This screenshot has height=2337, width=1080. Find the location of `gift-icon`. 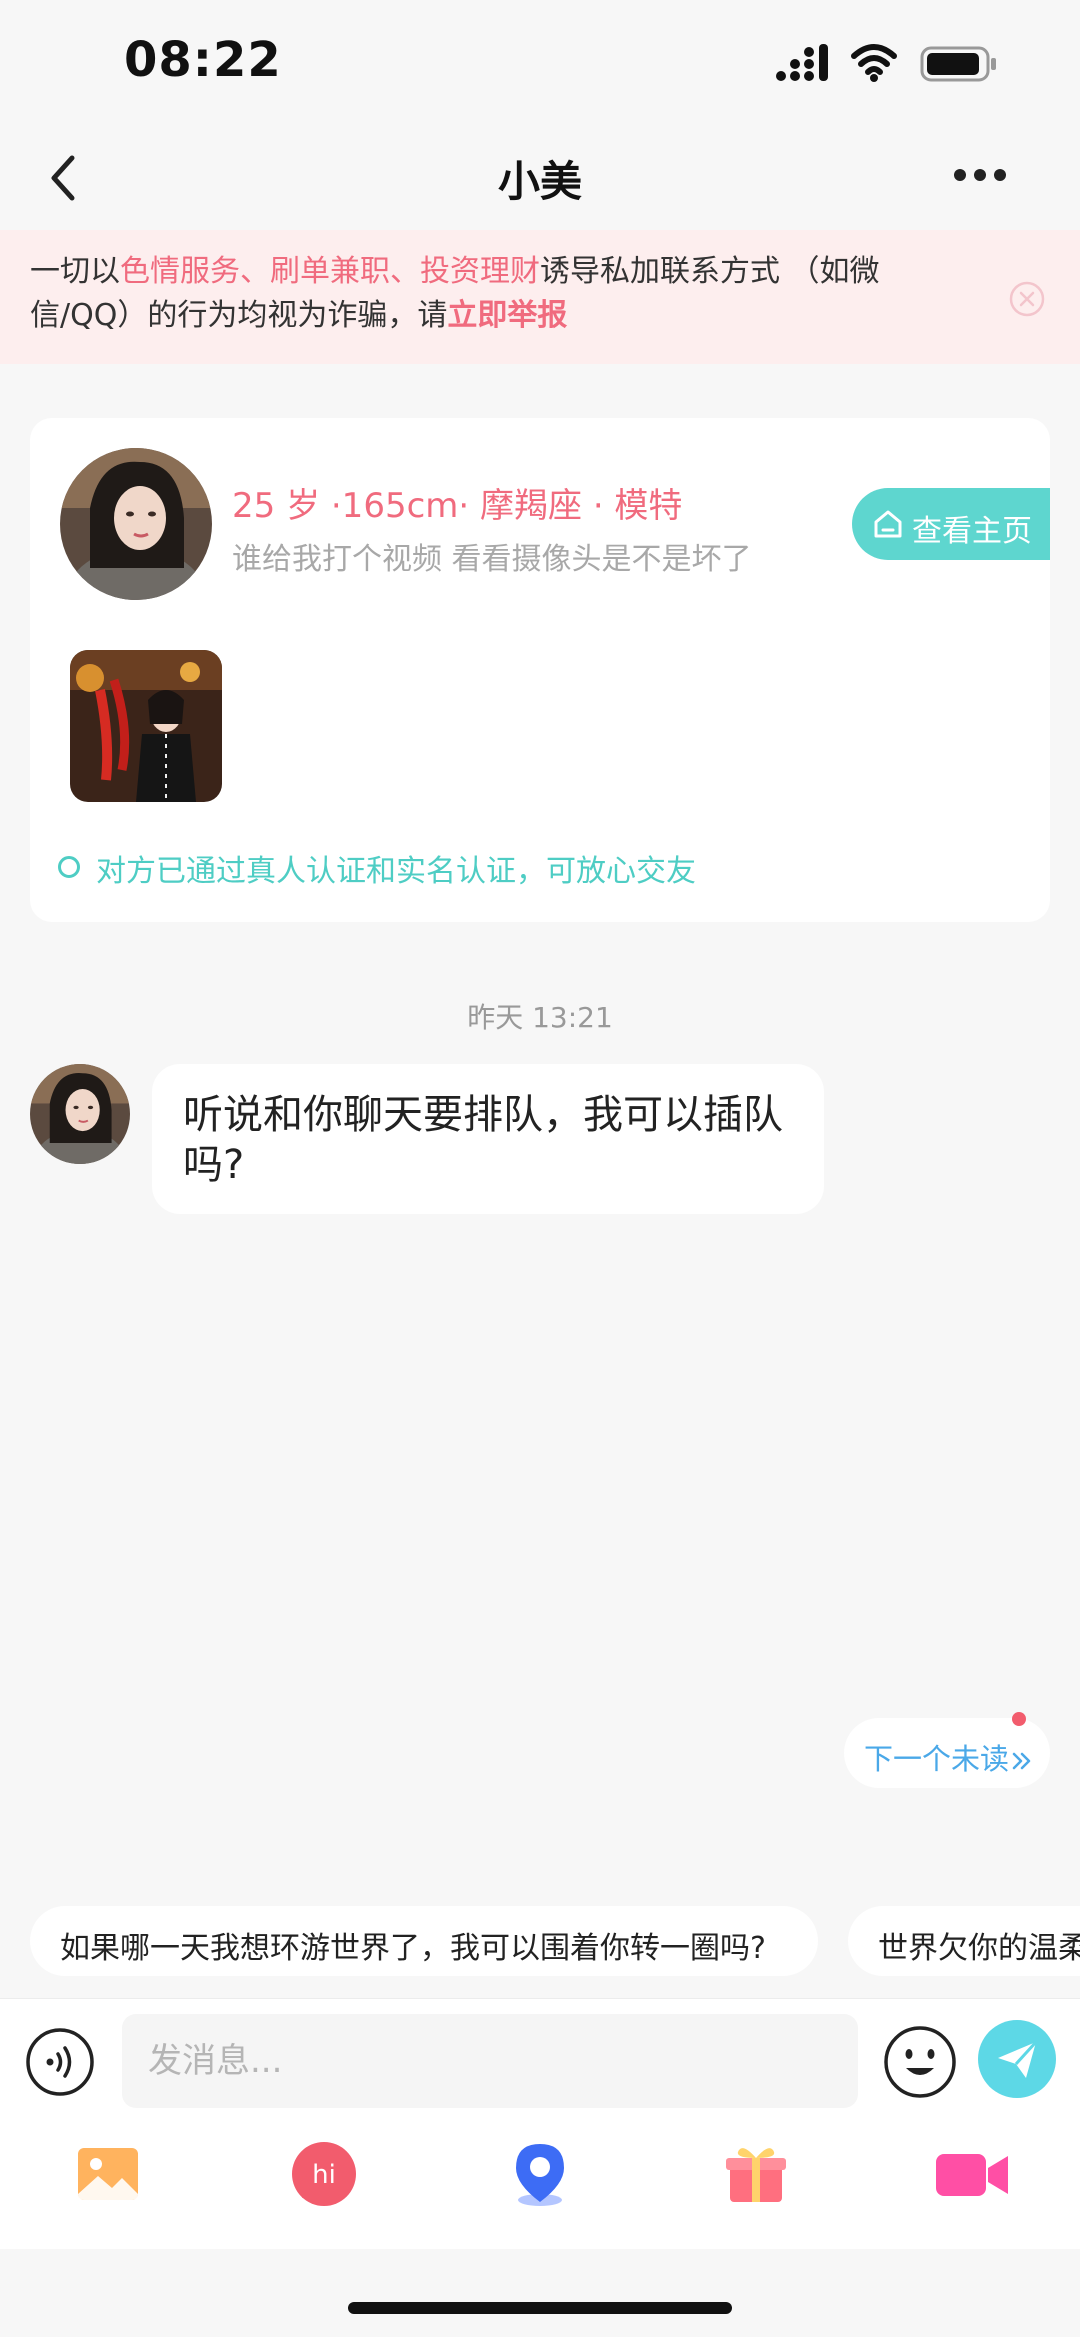

gift-icon is located at coordinates (756, 2174).